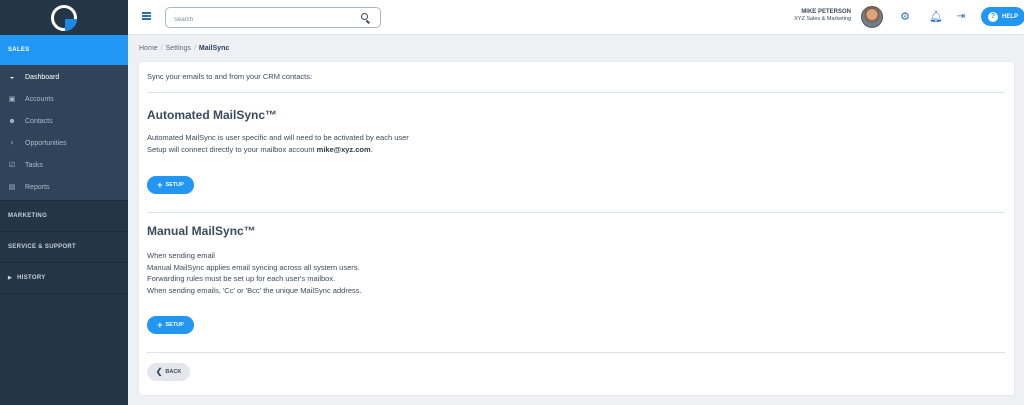 This screenshot has height=405, width=1024. Describe the element at coordinates (64, 99) in the screenshot. I see `sidebar-item-accounts: ▣ Accounts` at that location.